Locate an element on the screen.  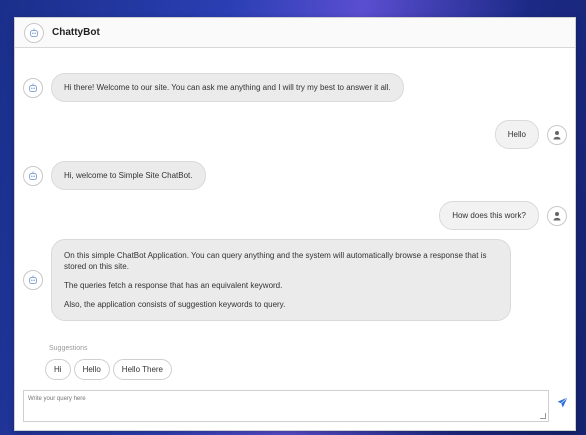
message-bubble: Hello is located at coordinates (516, 134).